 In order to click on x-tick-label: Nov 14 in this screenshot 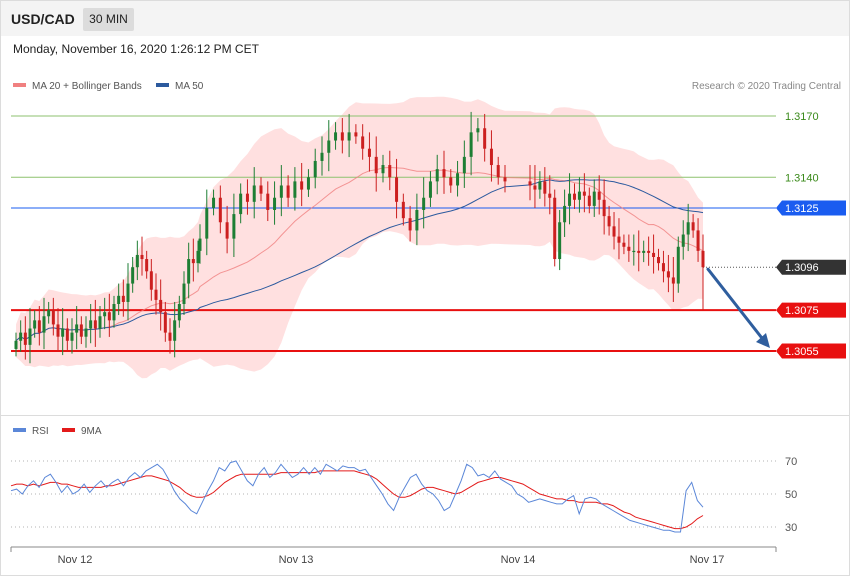, I will do `click(518, 560)`.